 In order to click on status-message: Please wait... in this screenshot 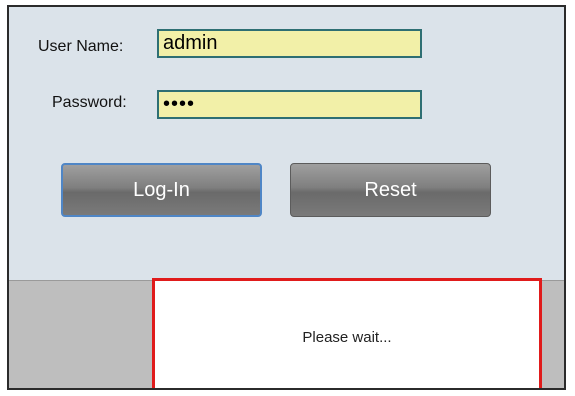, I will do `click(347, 337)`.